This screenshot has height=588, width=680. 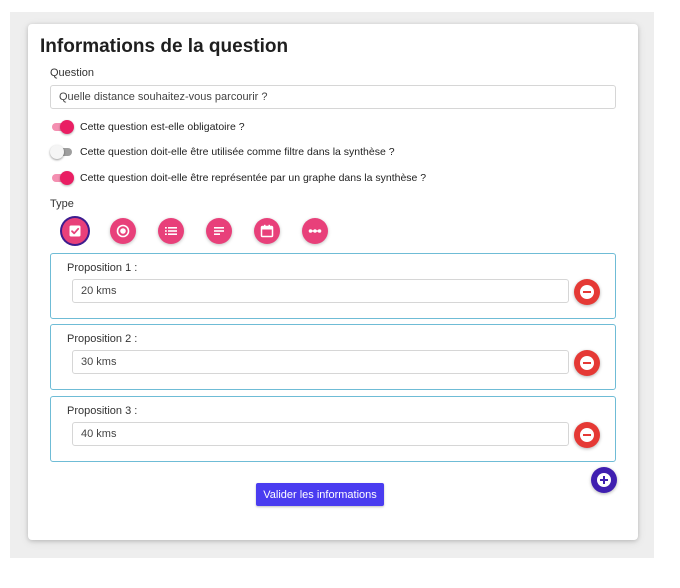 I want to click on type-radio-button, so click(x=123, y=231).